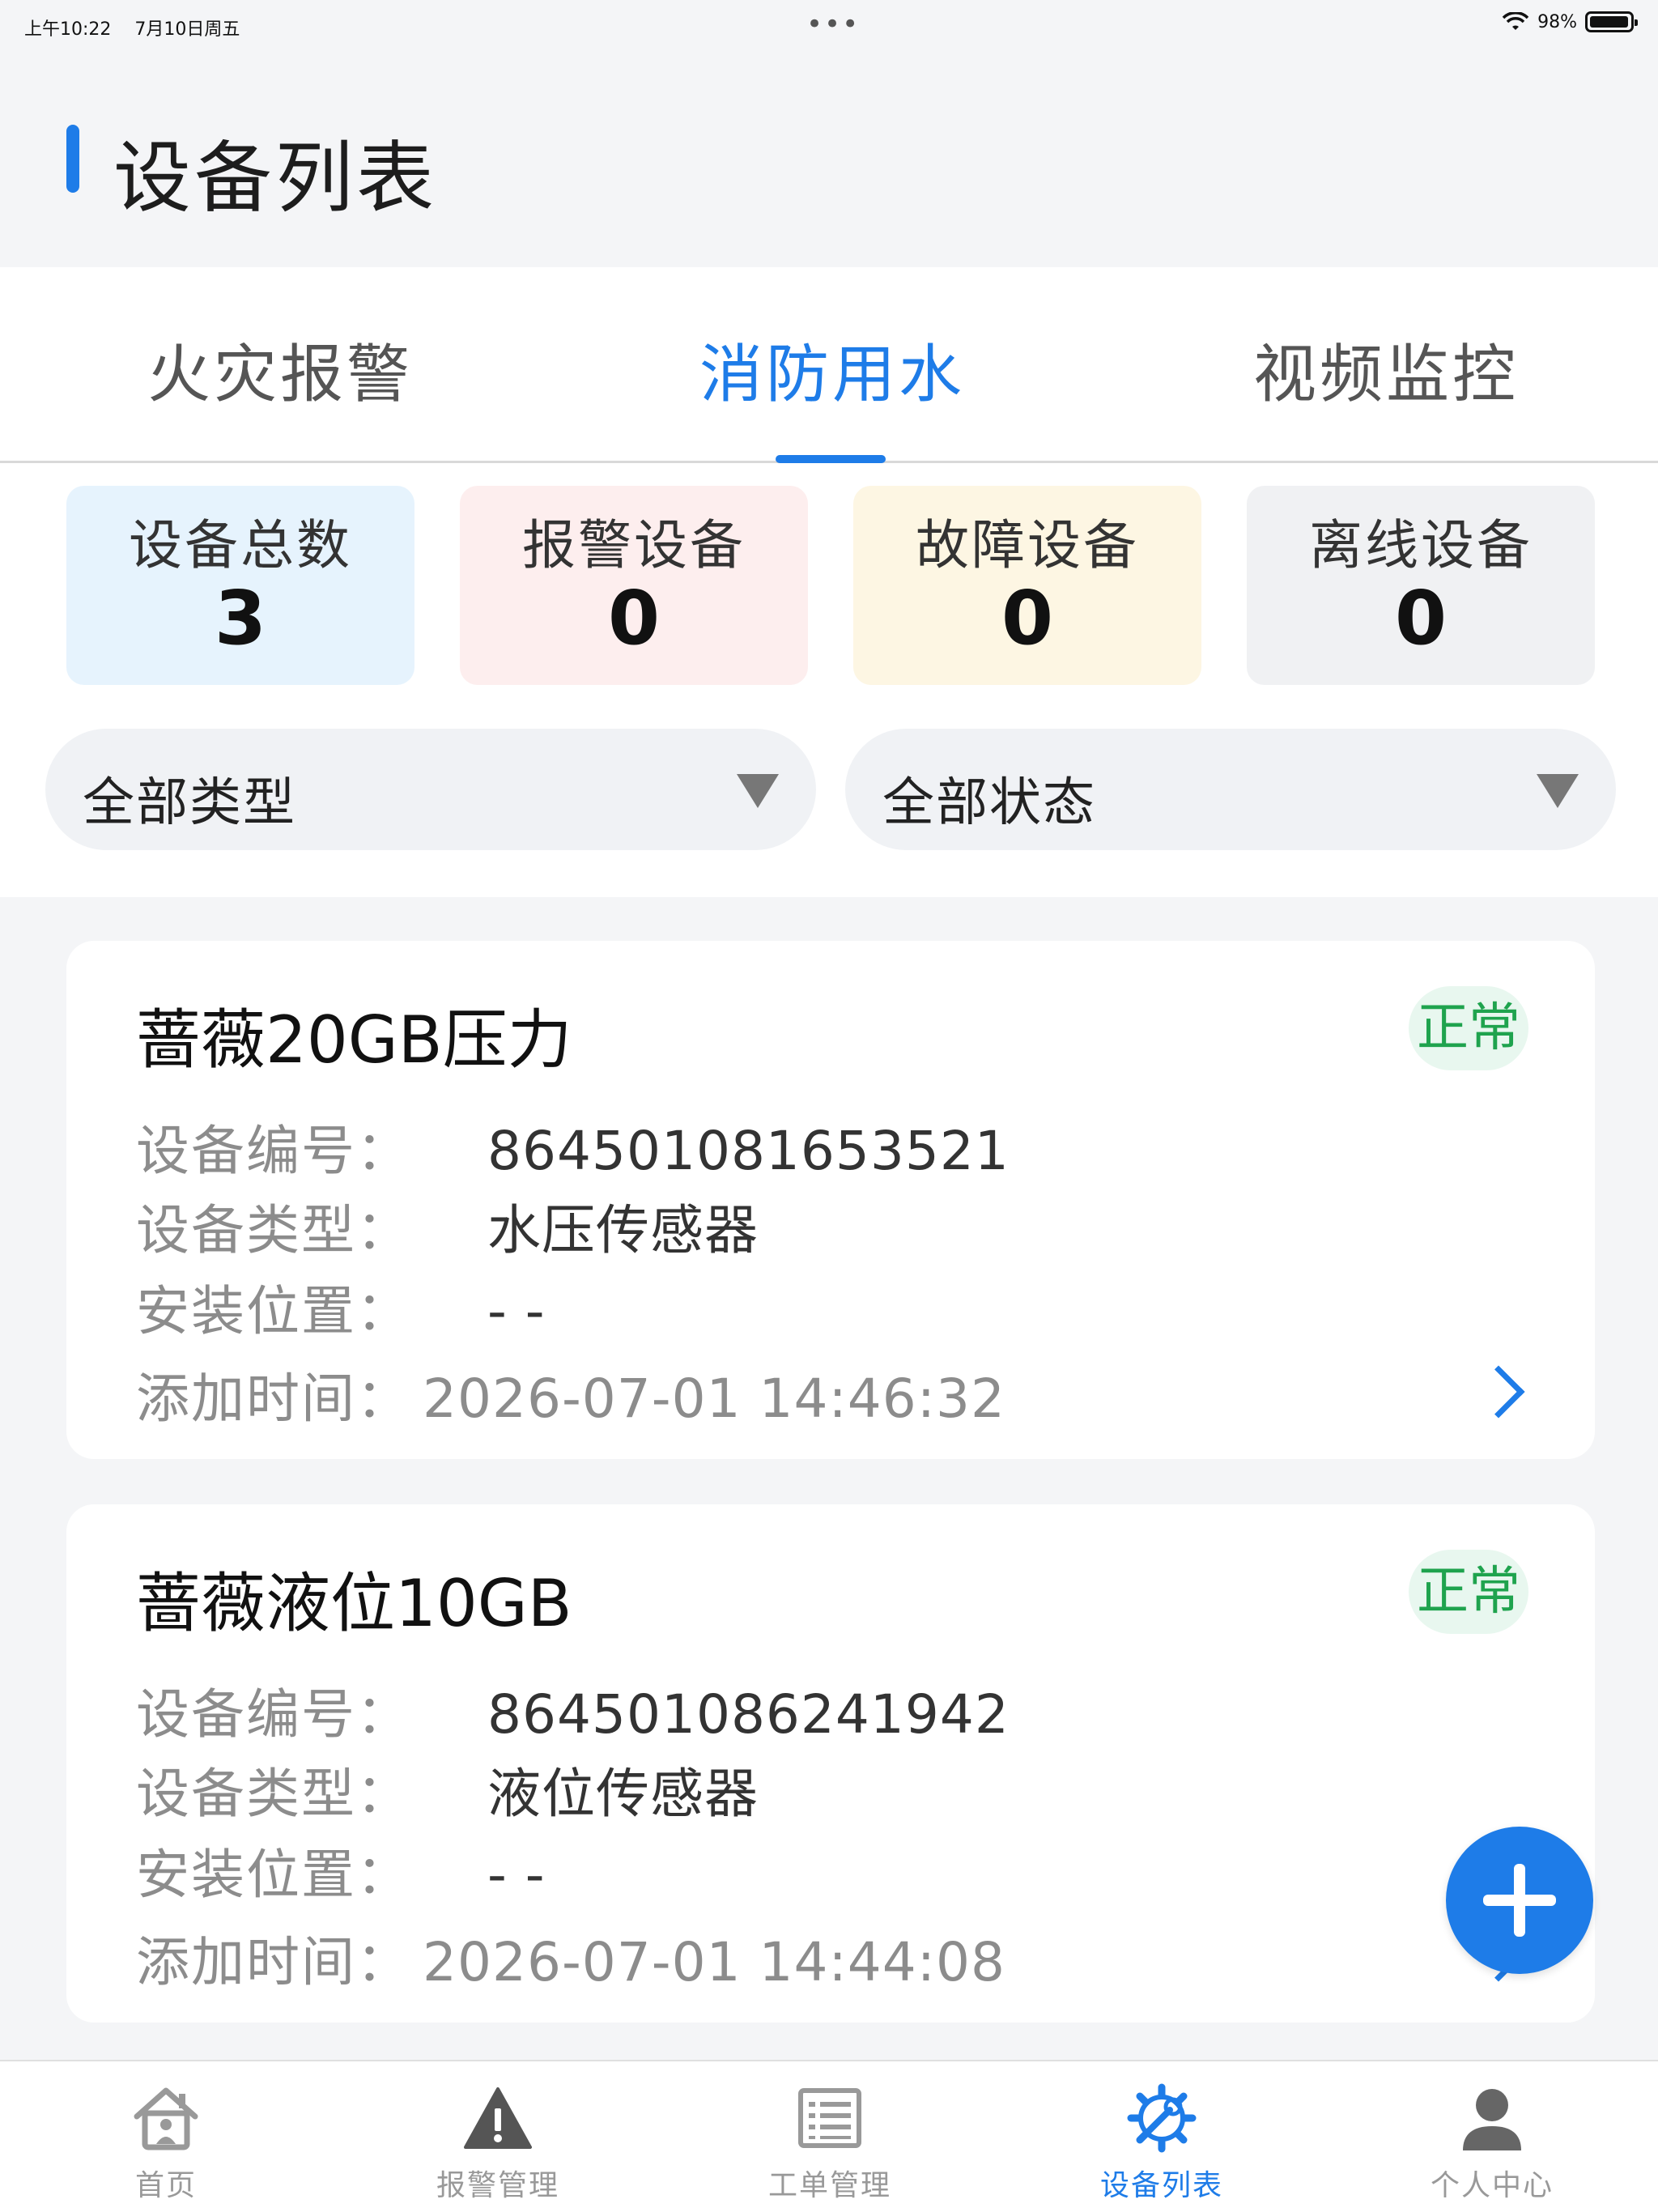 The height and width of the screenshot is (2212, 1658). I want to click on device-type-row: 设备类型： 水压传感器, so click(447, 1226).